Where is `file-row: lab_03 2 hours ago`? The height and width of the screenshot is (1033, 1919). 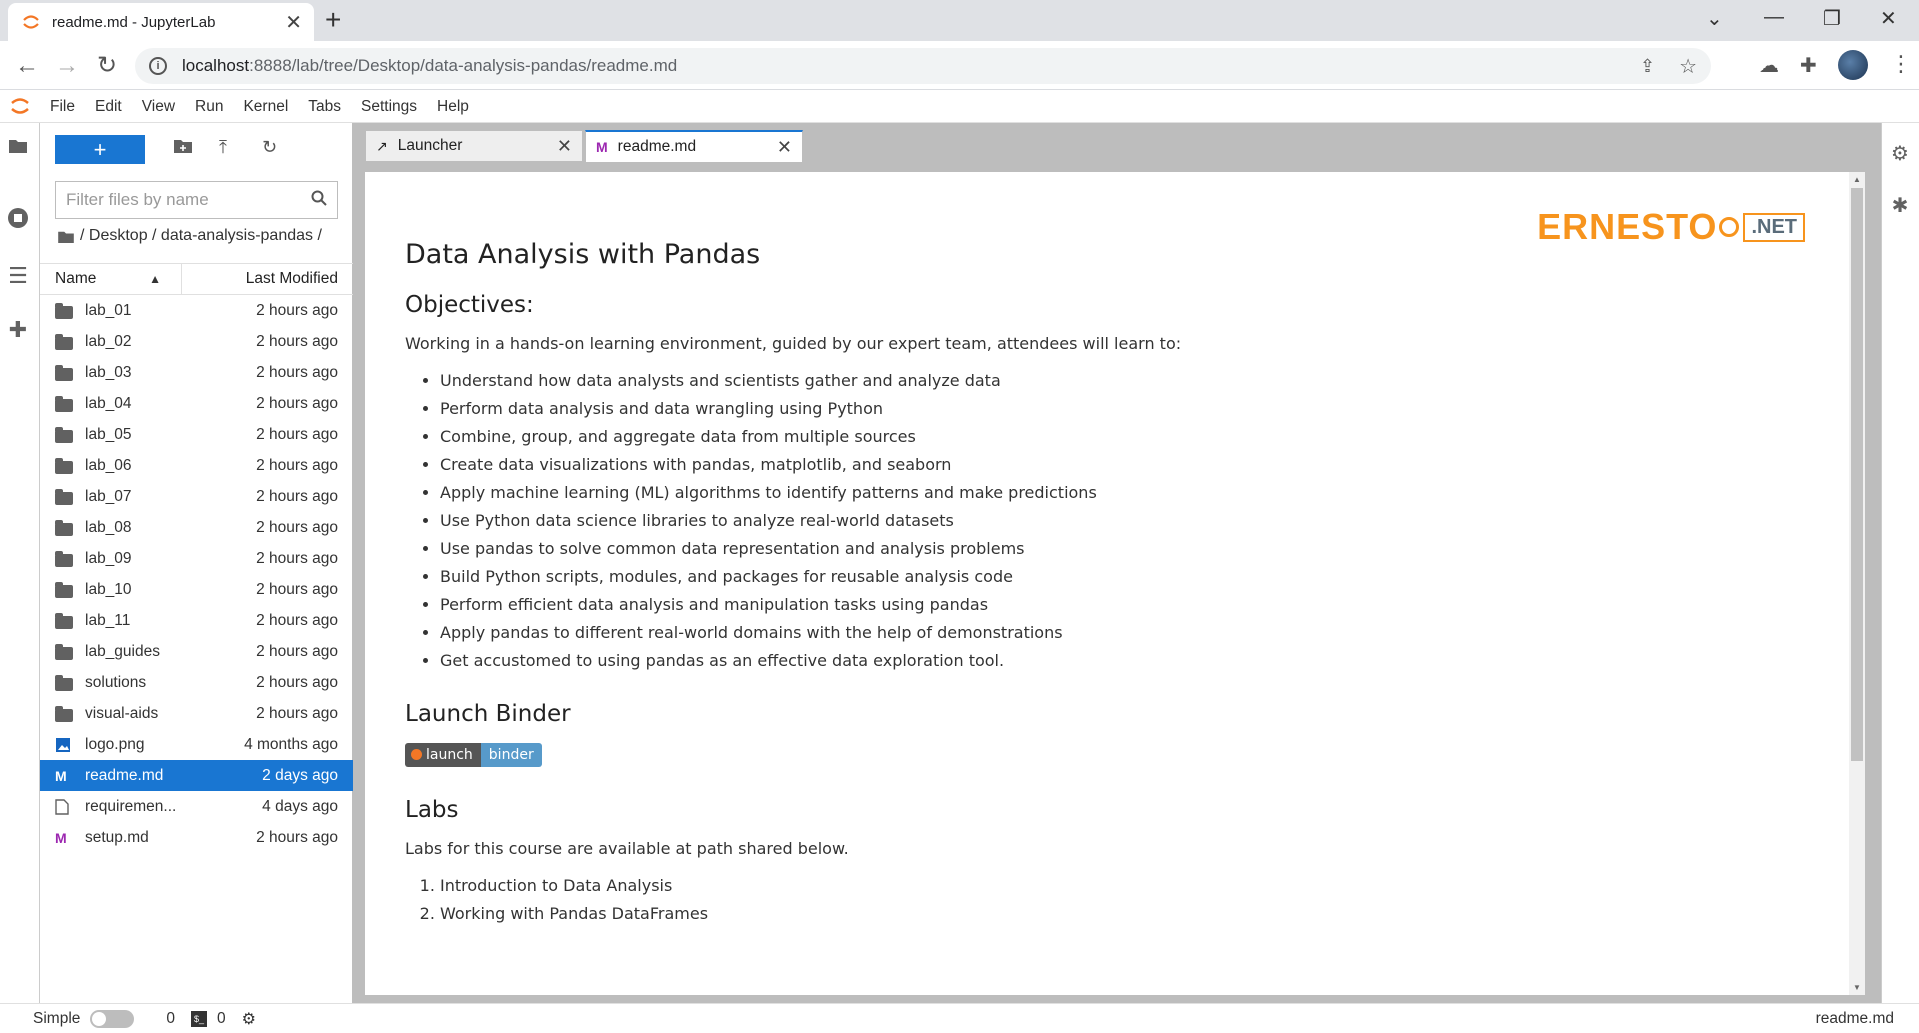
file-row: lab_03 2 hours ago is located at coordinates (196, 372).